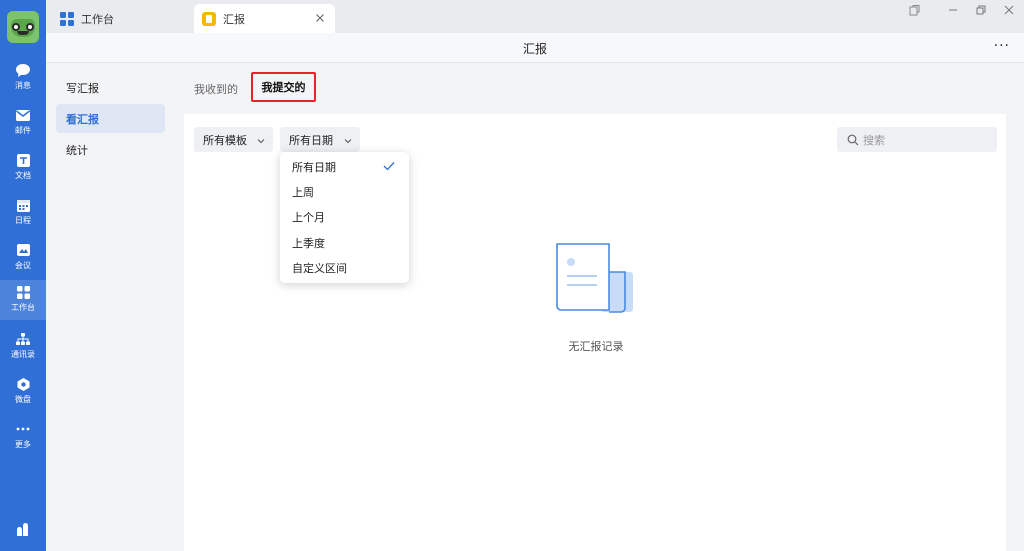  What do you see at coordinates (853, 140) in the screenshot?
I see `search-icon` at bounding box center [853, 140].